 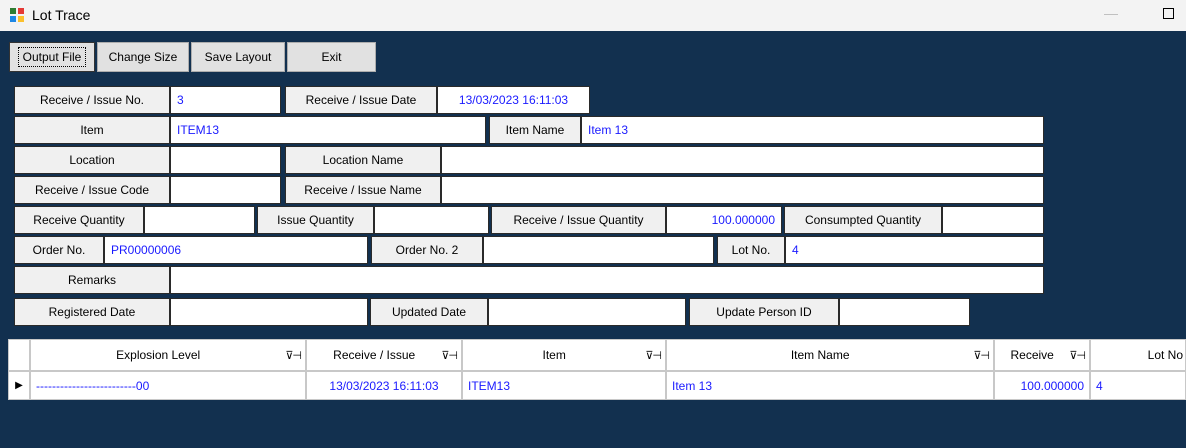 What do you see at coordinates (820, 355) in the screenshot?
I see `column-header-label: Item Name` at bounding box center [820, 355].